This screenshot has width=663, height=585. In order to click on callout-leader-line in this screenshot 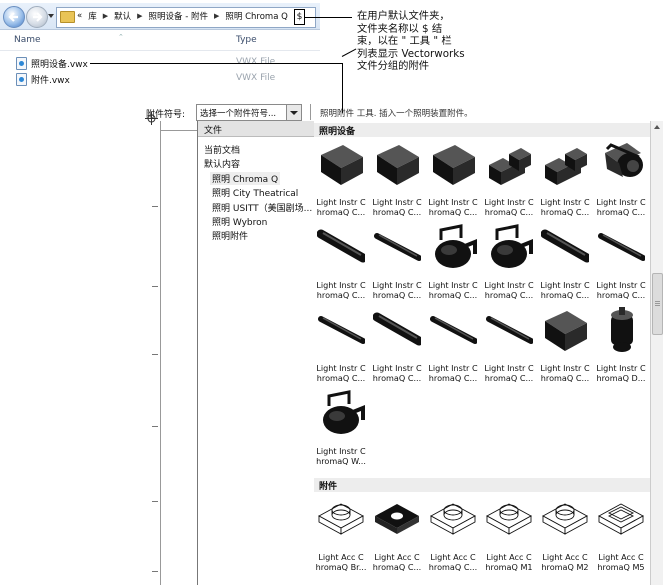, I will do `click(328, 17)`.